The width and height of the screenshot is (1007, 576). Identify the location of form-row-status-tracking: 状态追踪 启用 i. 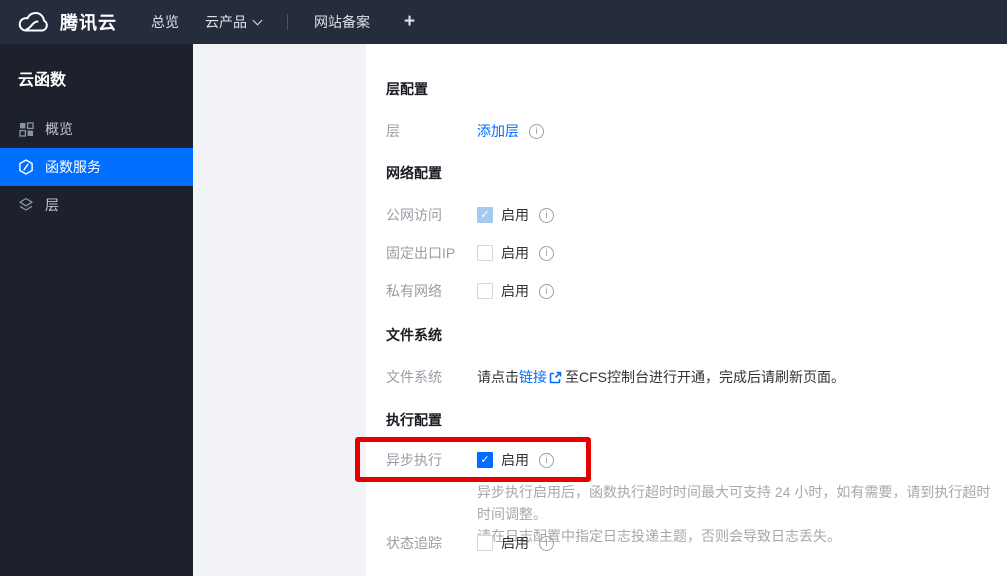
(692, 543).